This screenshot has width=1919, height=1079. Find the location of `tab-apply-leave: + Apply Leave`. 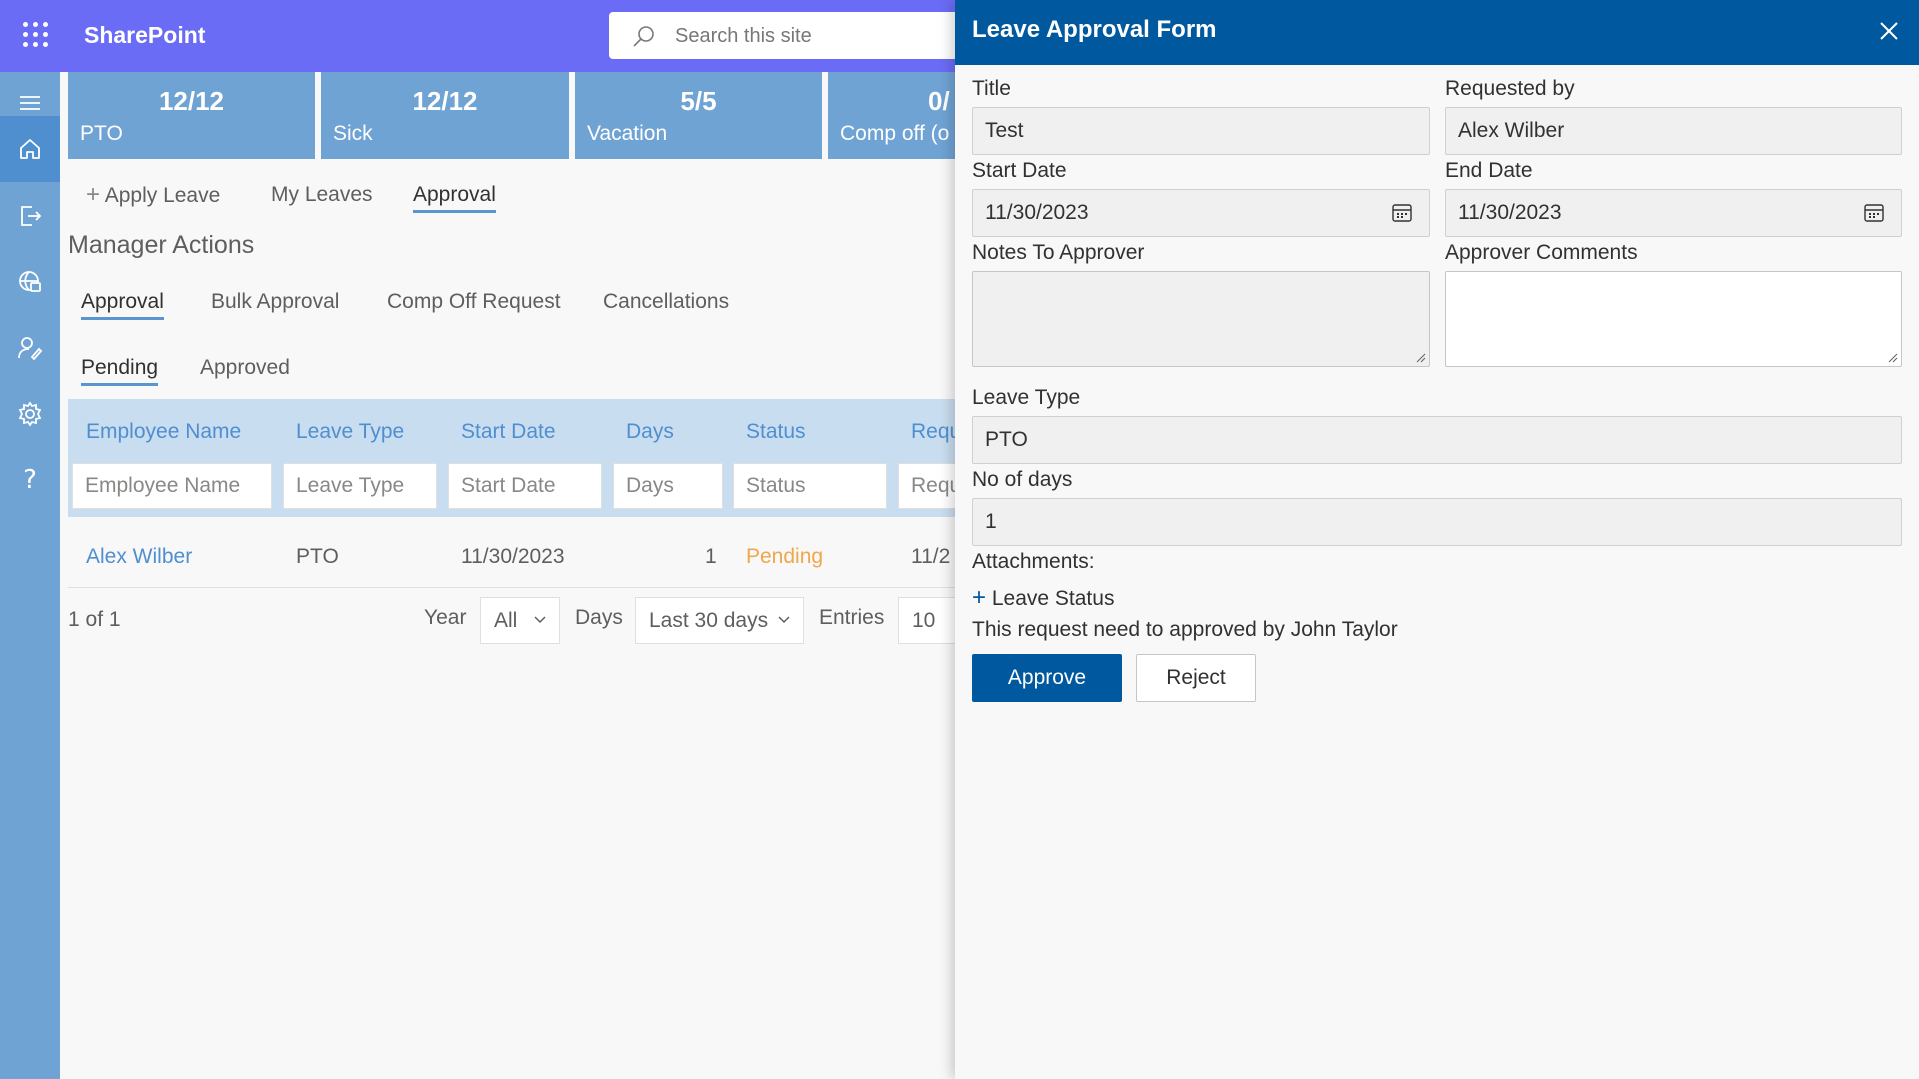

tab-apply-leave: + Apply Leave is located at coordinates (153, 195).